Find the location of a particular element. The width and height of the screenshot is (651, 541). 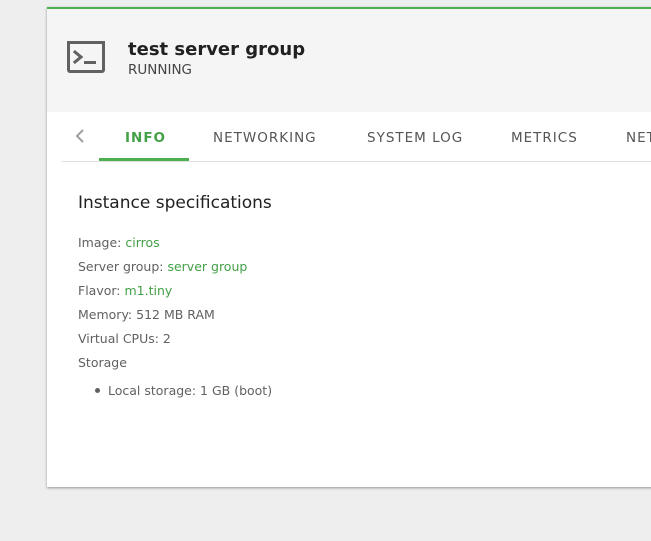

spec-vcpus: Virtual CPUs: 2 is located at coordinates (124, 338).